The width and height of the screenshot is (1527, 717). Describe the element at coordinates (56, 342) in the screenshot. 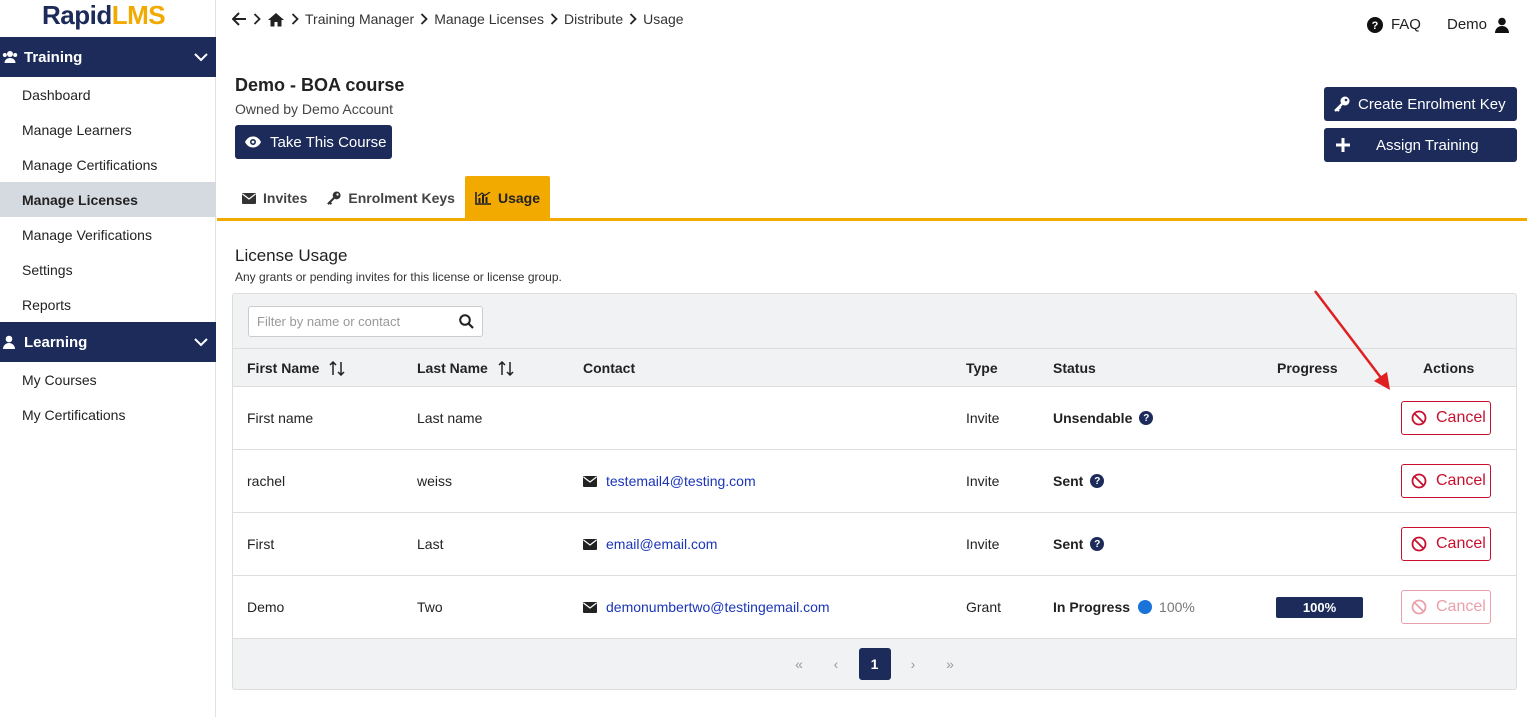

I see `sidebar-section-learning-label: Learning` at that location.